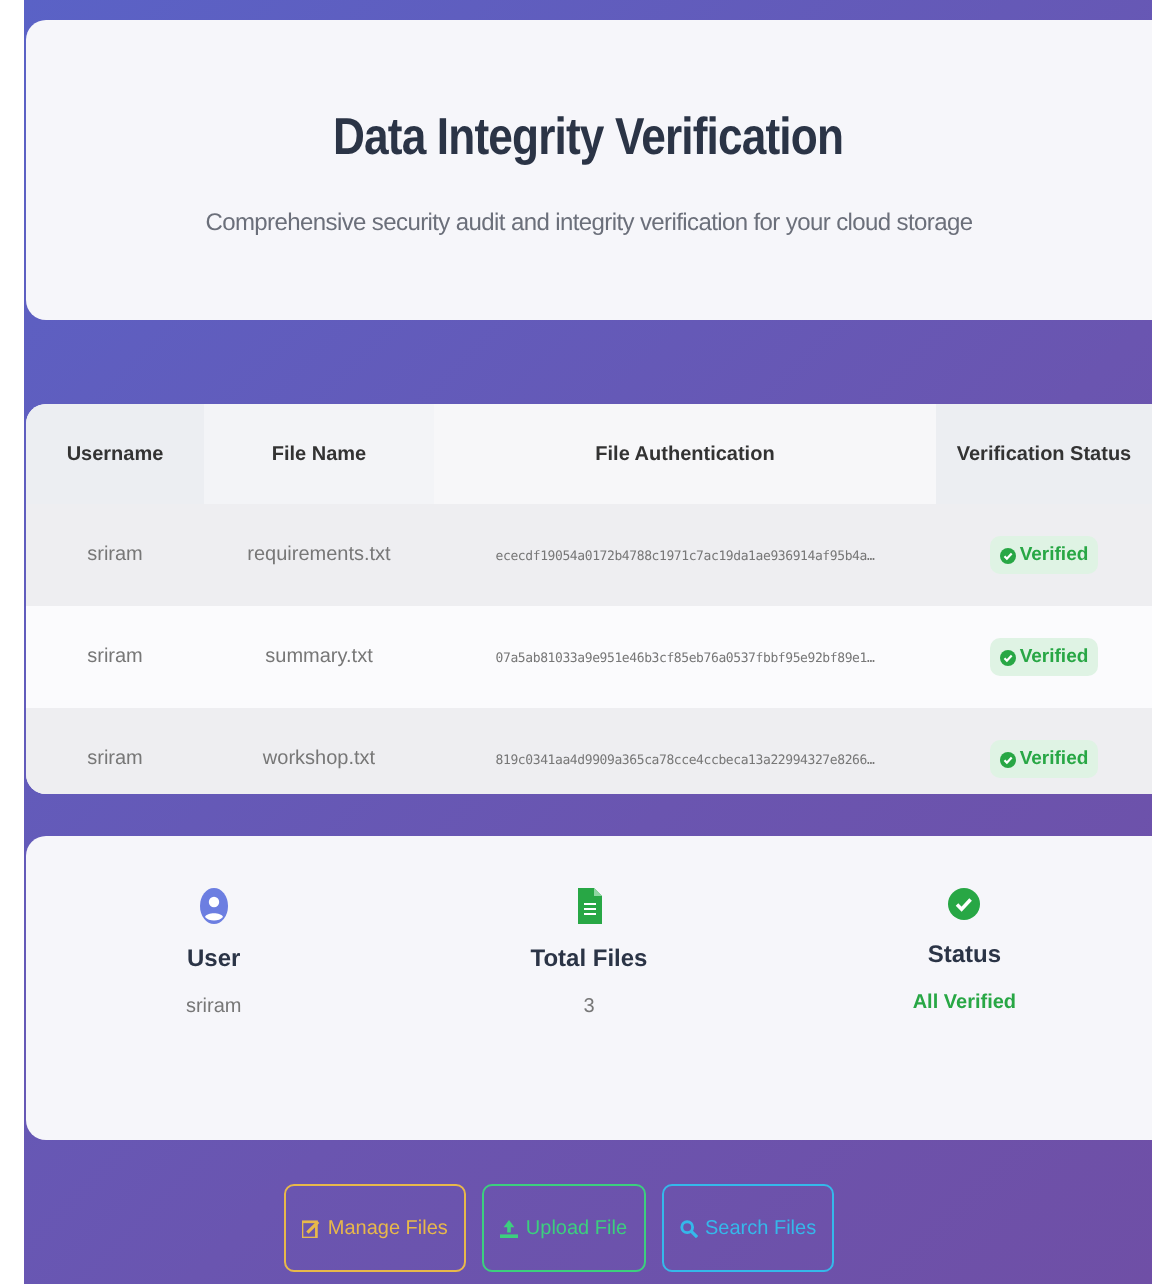  What do you see at coordinates (964, 954) in the screenshot?
I see `stat-label: Status` at bounding box center [964, 954].